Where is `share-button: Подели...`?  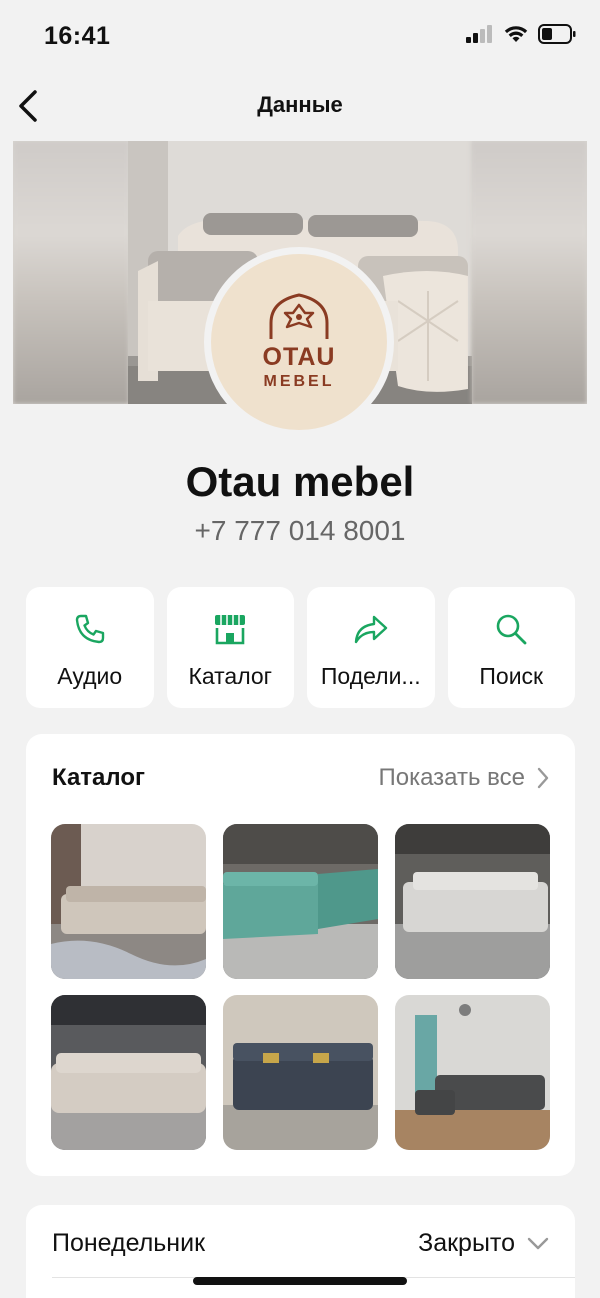
share-button: Подели... is located at coordinates (371, 647).